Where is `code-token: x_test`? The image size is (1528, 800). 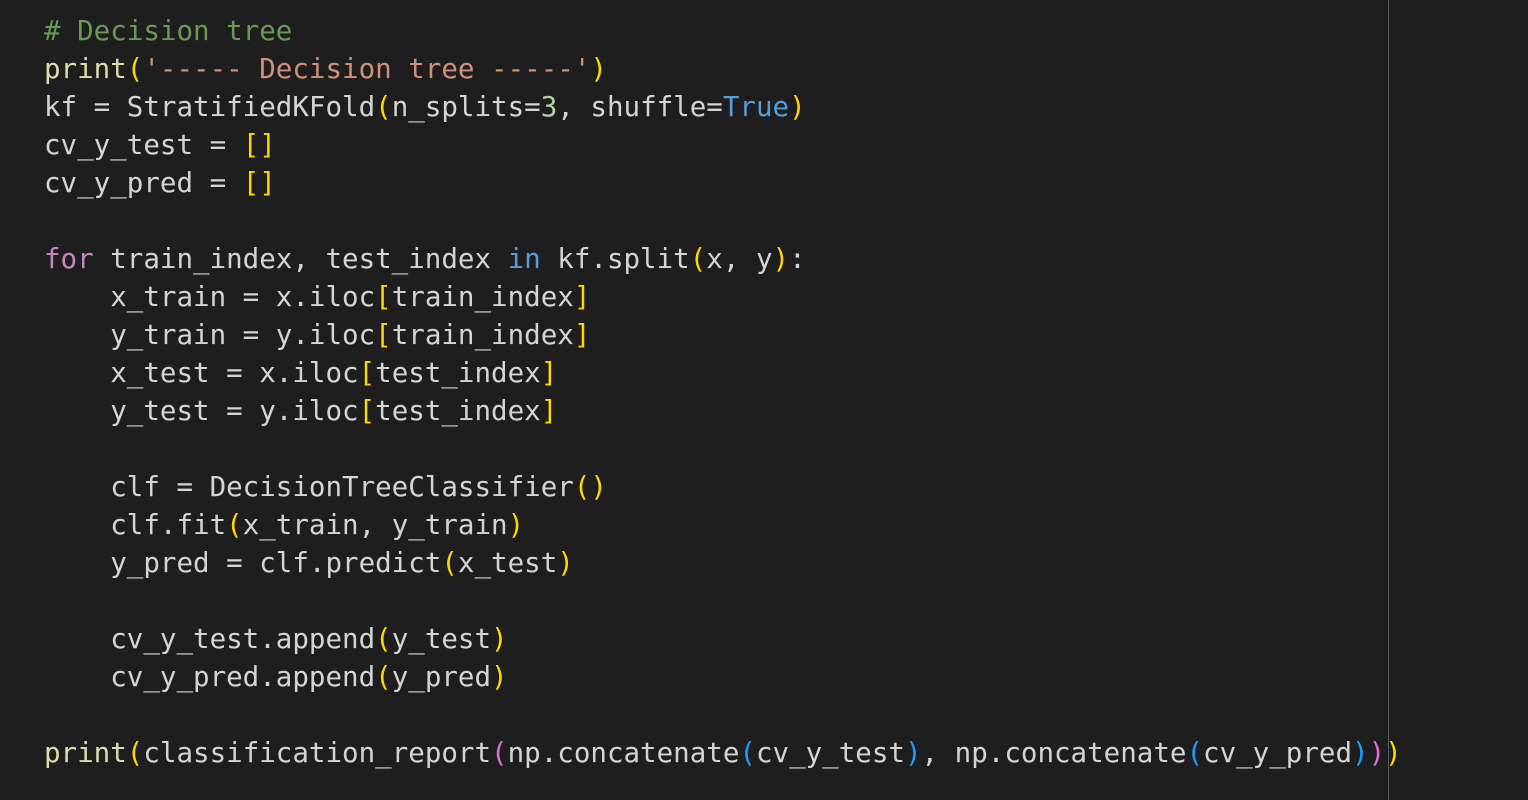
code-token: x_test is located at coordinates (507, 563).